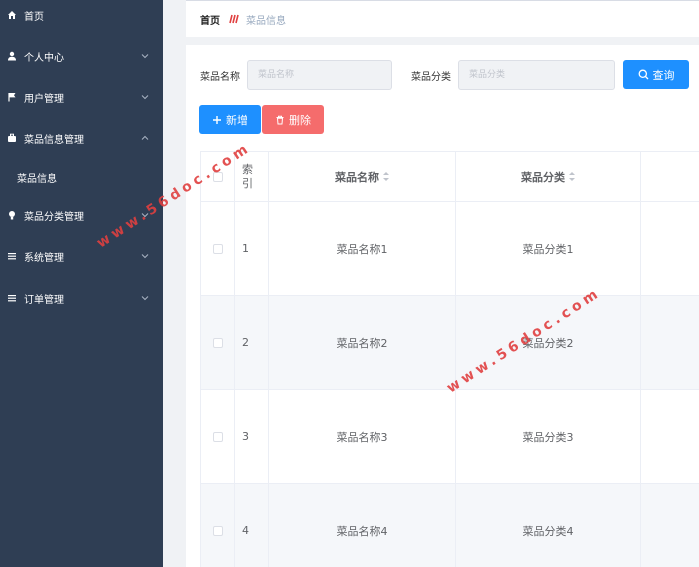 Image resolution: width=699 pixels, height=567 pixels. What do you see at coordinates (442, 18) in the screenshot?
I see `breadcrumb: 首页 菜品信息` at bounding box center [442, 18].